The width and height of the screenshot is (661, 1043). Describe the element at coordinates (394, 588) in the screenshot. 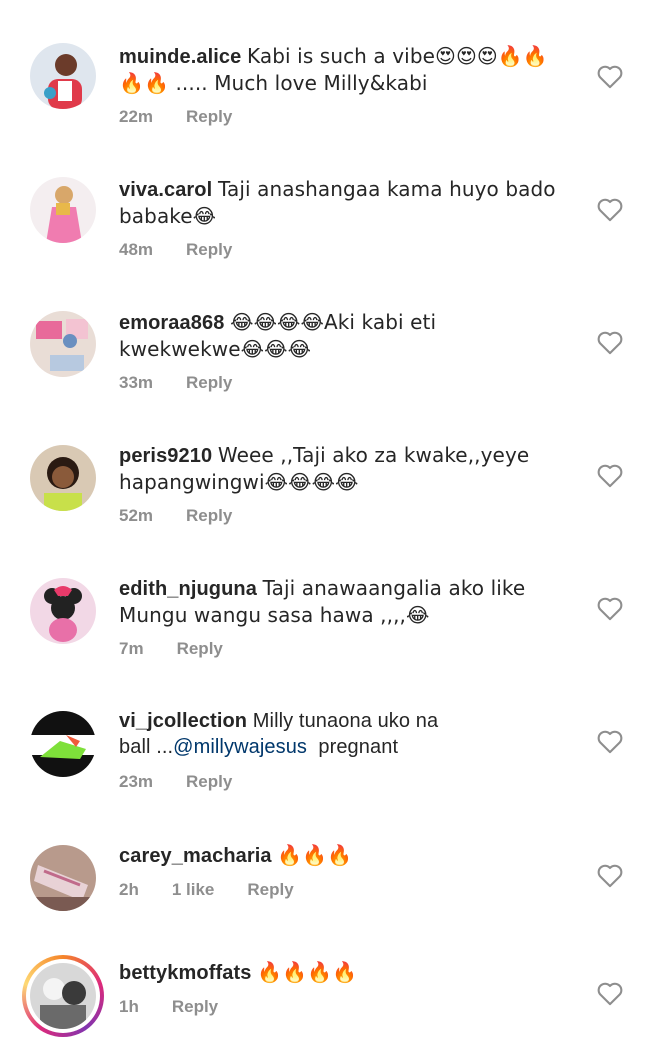

I see `comment-body: Taji anawaangalia ako like` at that location.